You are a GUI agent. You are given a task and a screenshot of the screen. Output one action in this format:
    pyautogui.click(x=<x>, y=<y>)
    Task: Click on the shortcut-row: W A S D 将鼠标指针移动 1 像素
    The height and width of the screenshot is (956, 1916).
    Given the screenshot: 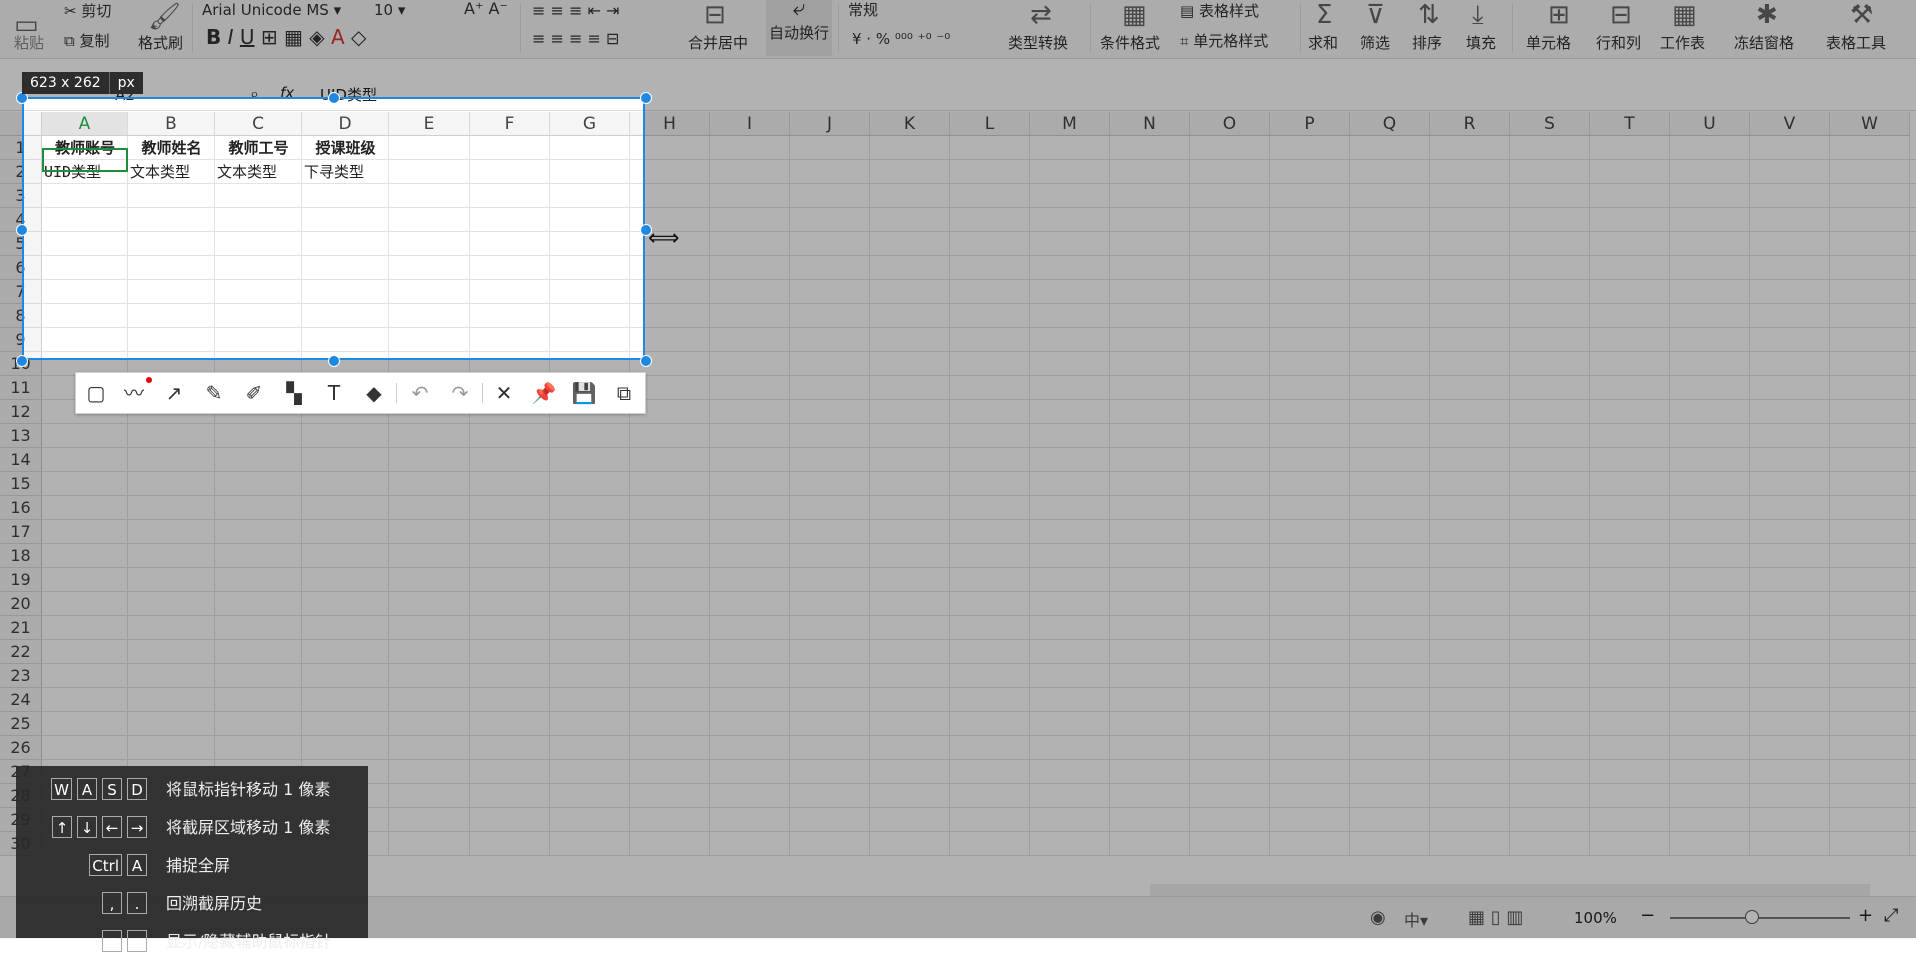 What is the action you would take?
    pyautogui.click(x=173, y=790)
    